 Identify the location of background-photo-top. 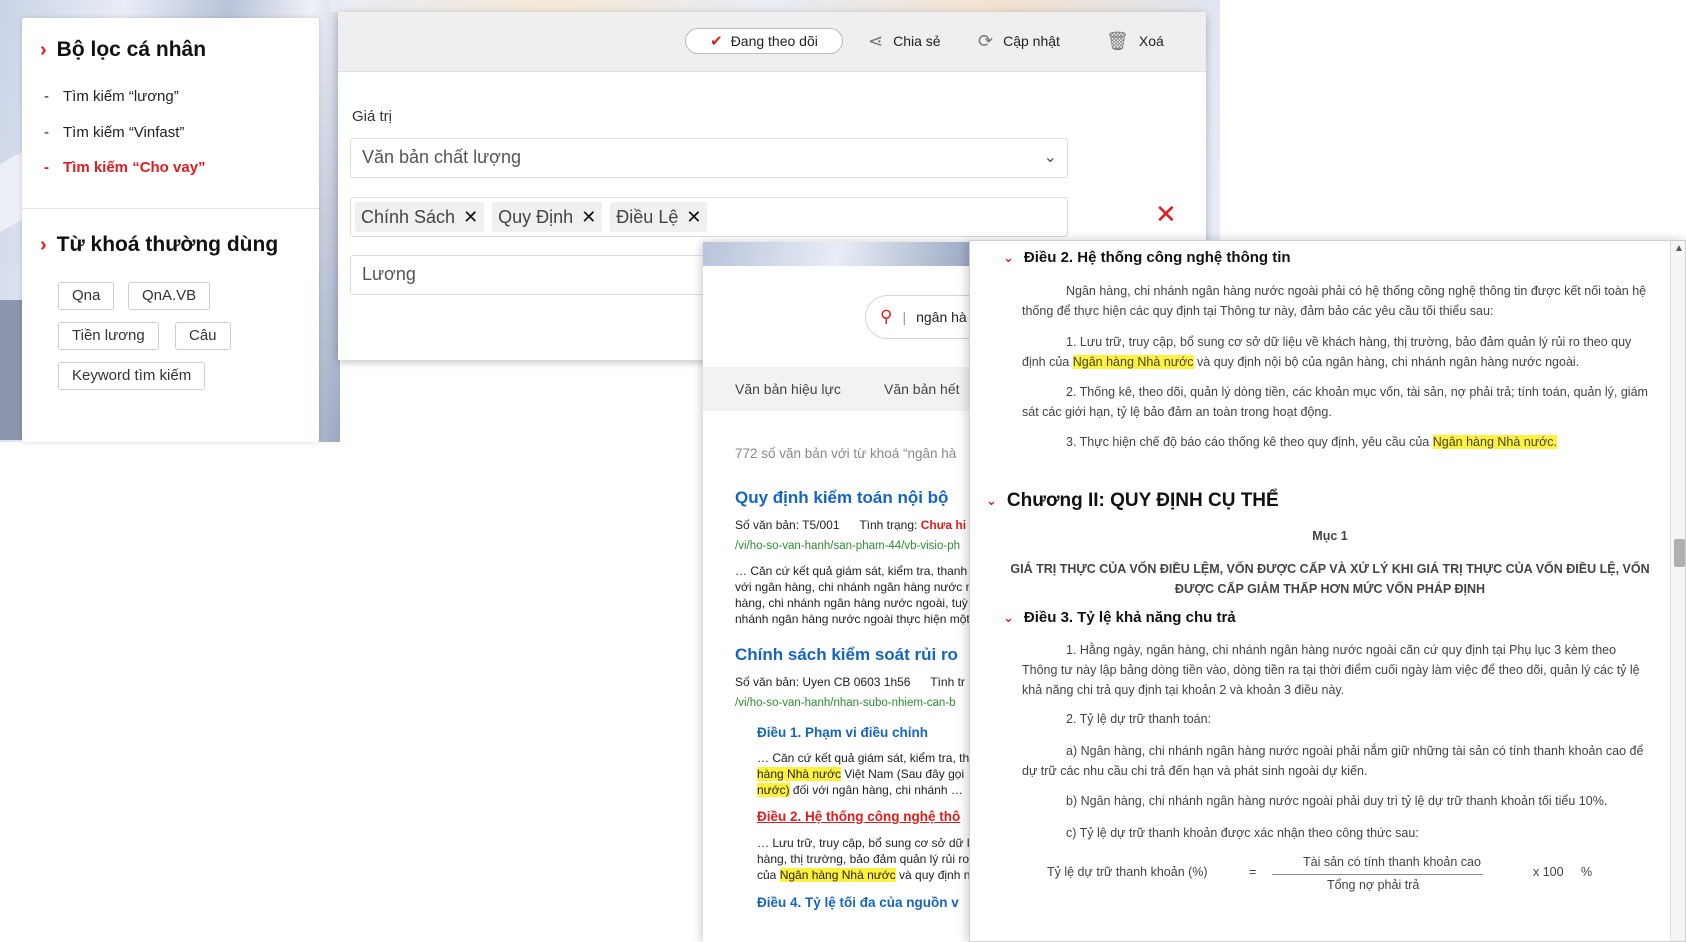
(775, 6).